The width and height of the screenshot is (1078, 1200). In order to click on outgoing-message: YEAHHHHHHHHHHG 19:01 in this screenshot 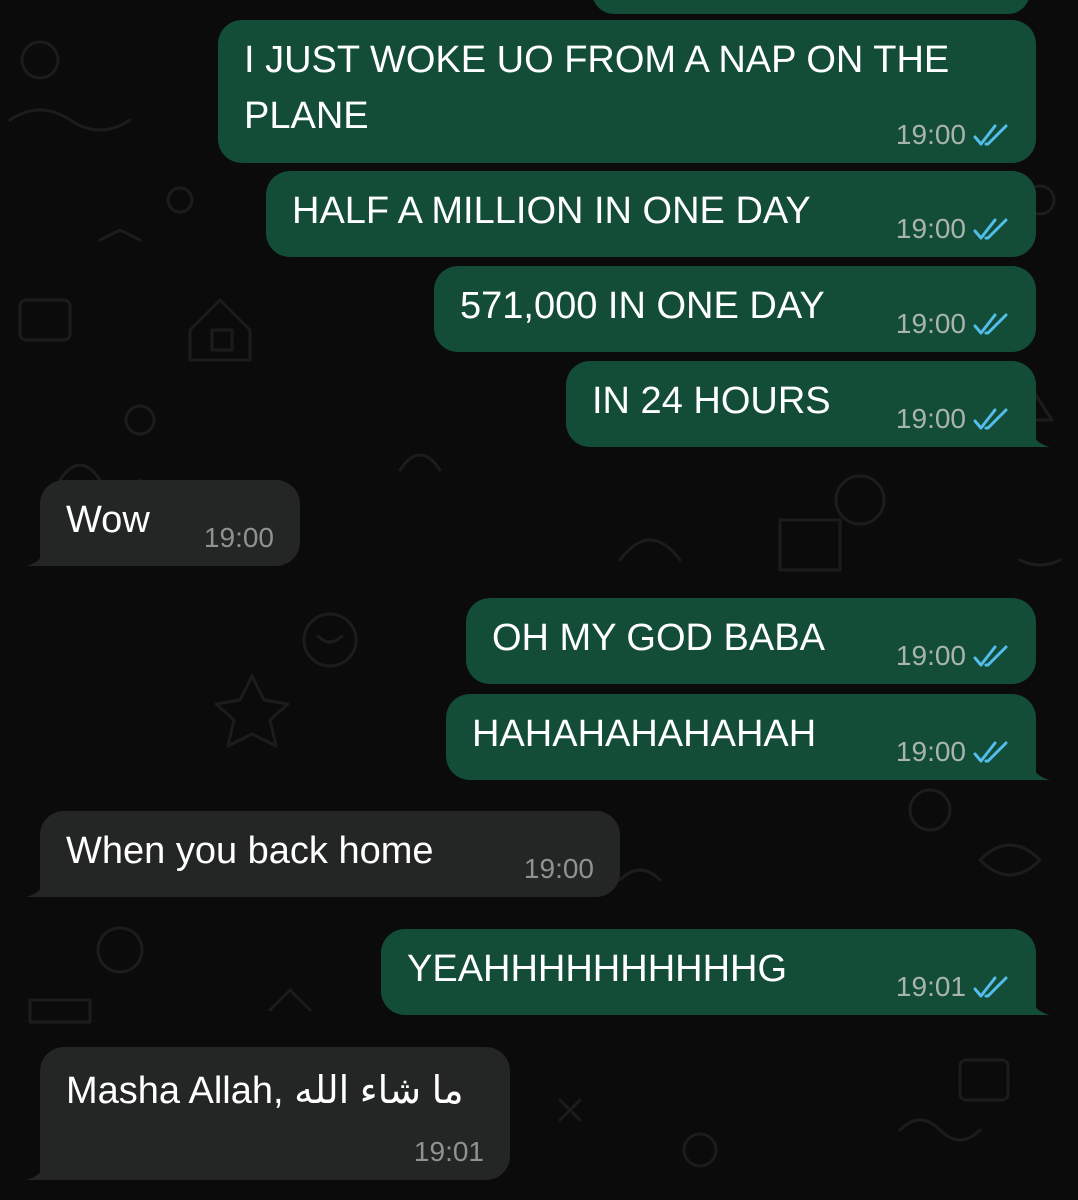, I will do `click(715, 972)`.